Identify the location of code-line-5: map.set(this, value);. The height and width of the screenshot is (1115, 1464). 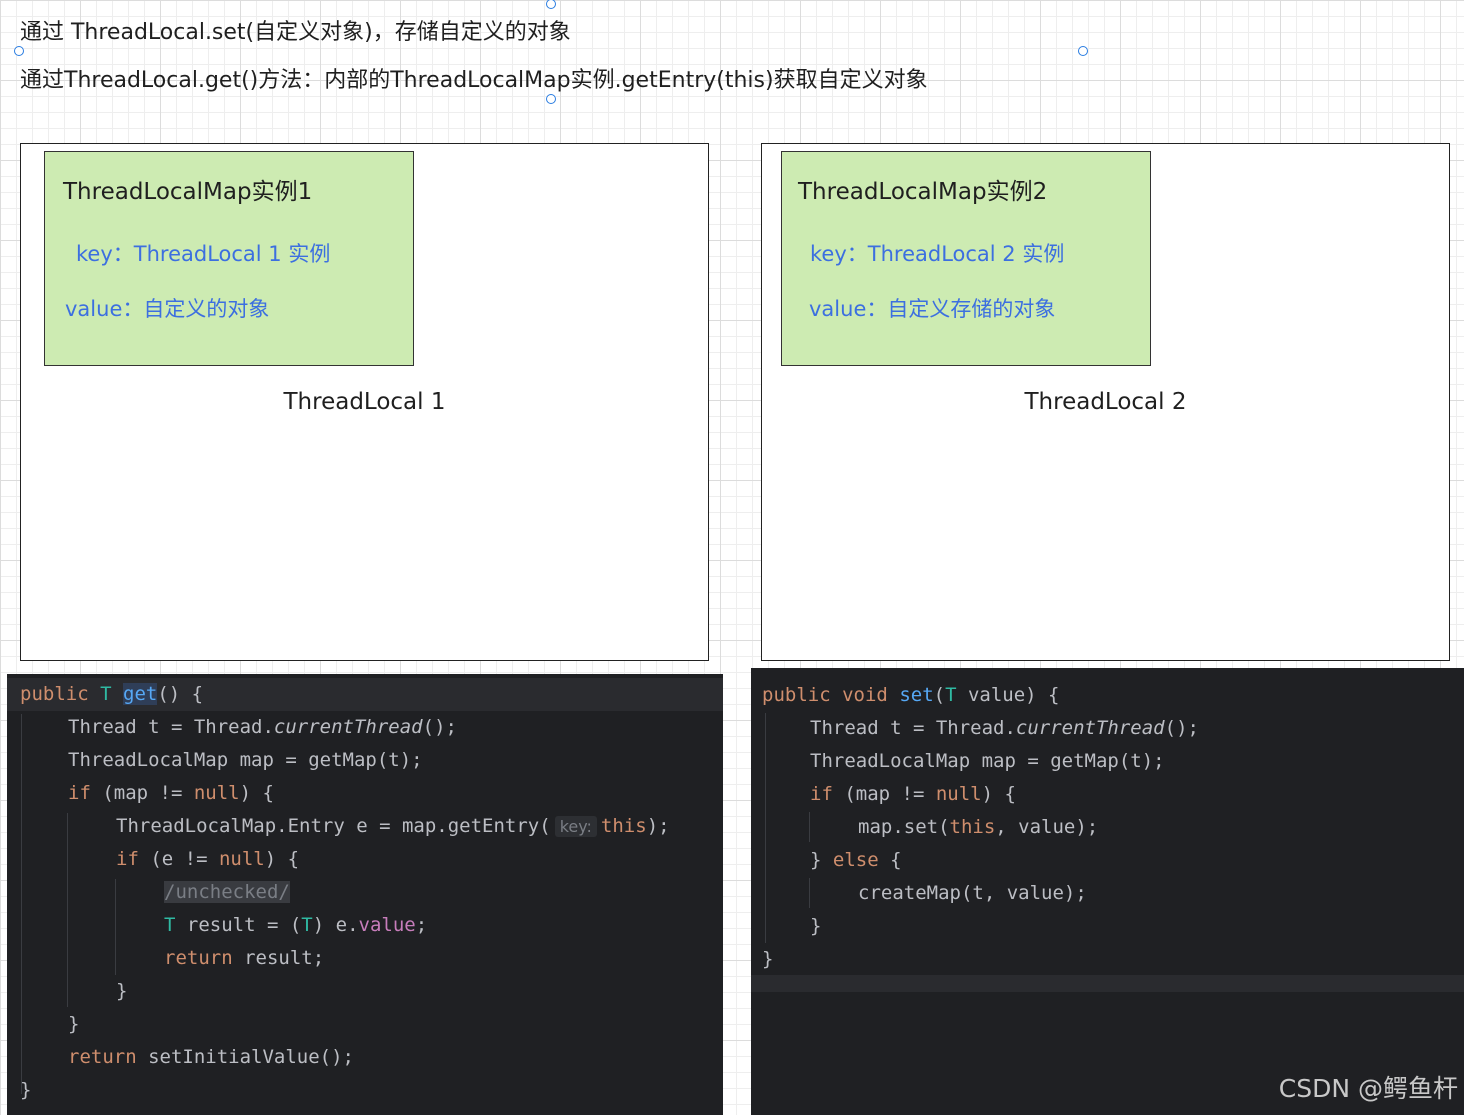
(978, 827).